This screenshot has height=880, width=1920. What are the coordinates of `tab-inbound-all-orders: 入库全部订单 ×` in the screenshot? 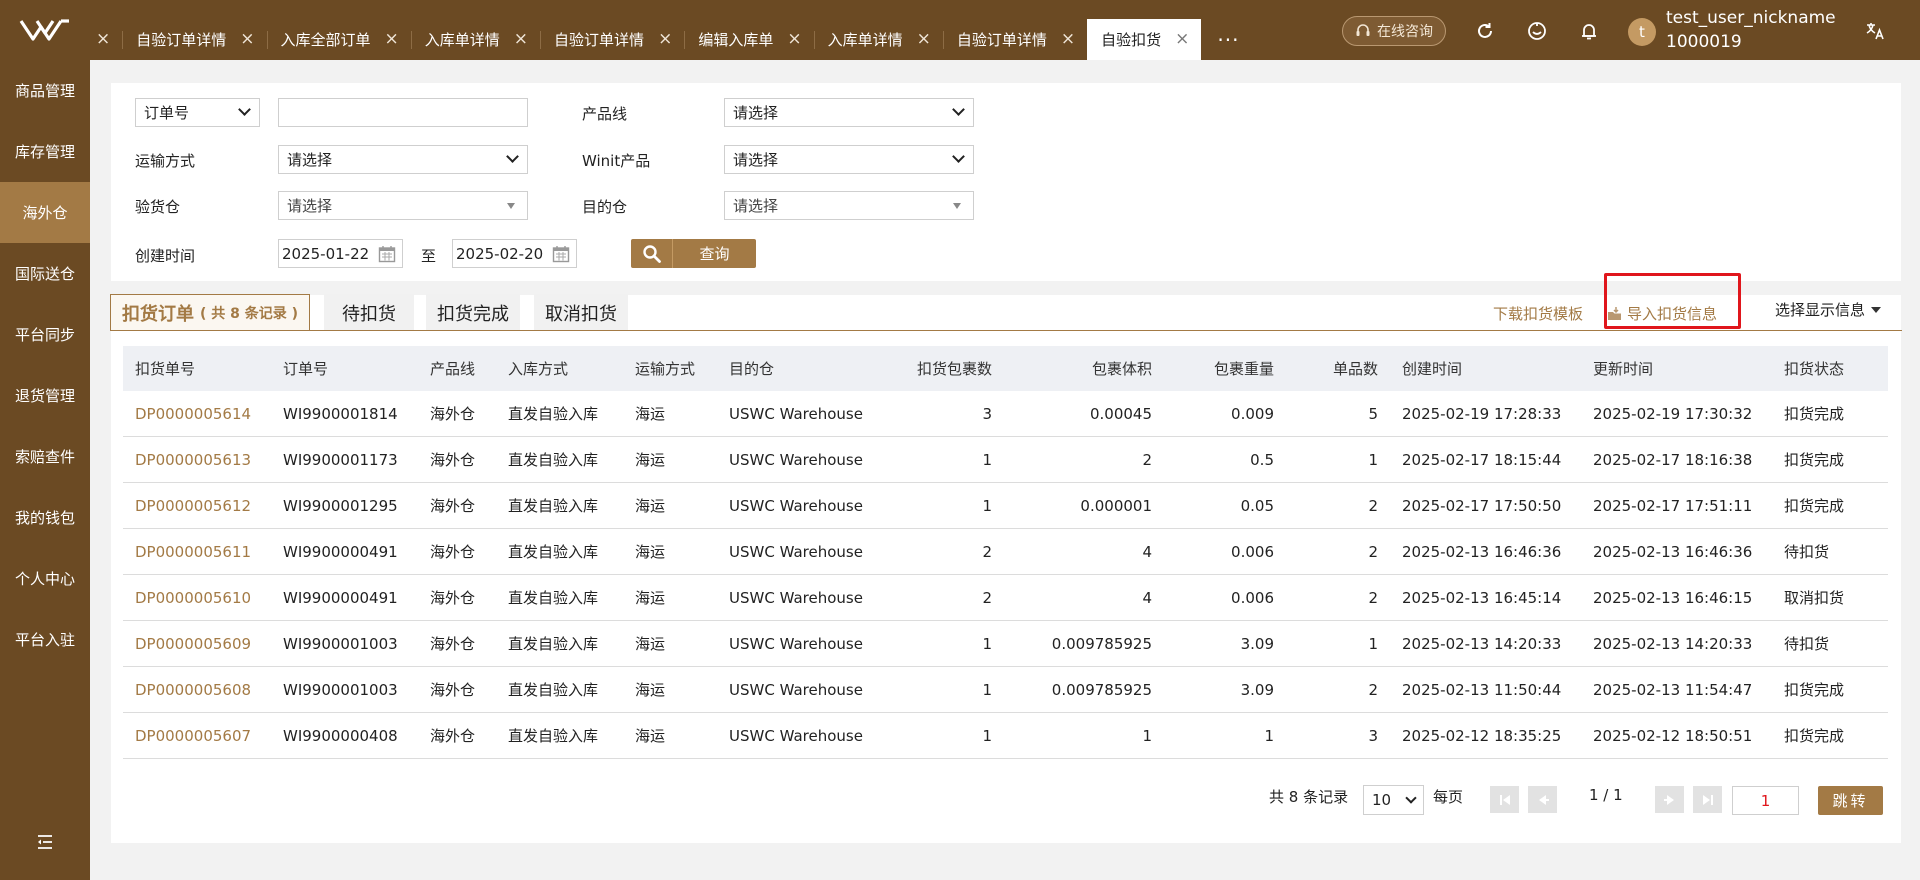 It's located at (338, 39).